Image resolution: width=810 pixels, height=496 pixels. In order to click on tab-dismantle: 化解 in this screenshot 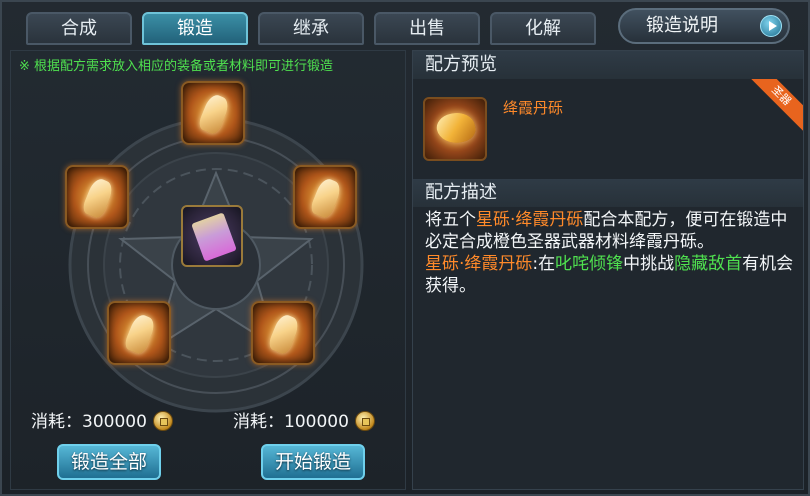, I will do `click(543, 28)`.